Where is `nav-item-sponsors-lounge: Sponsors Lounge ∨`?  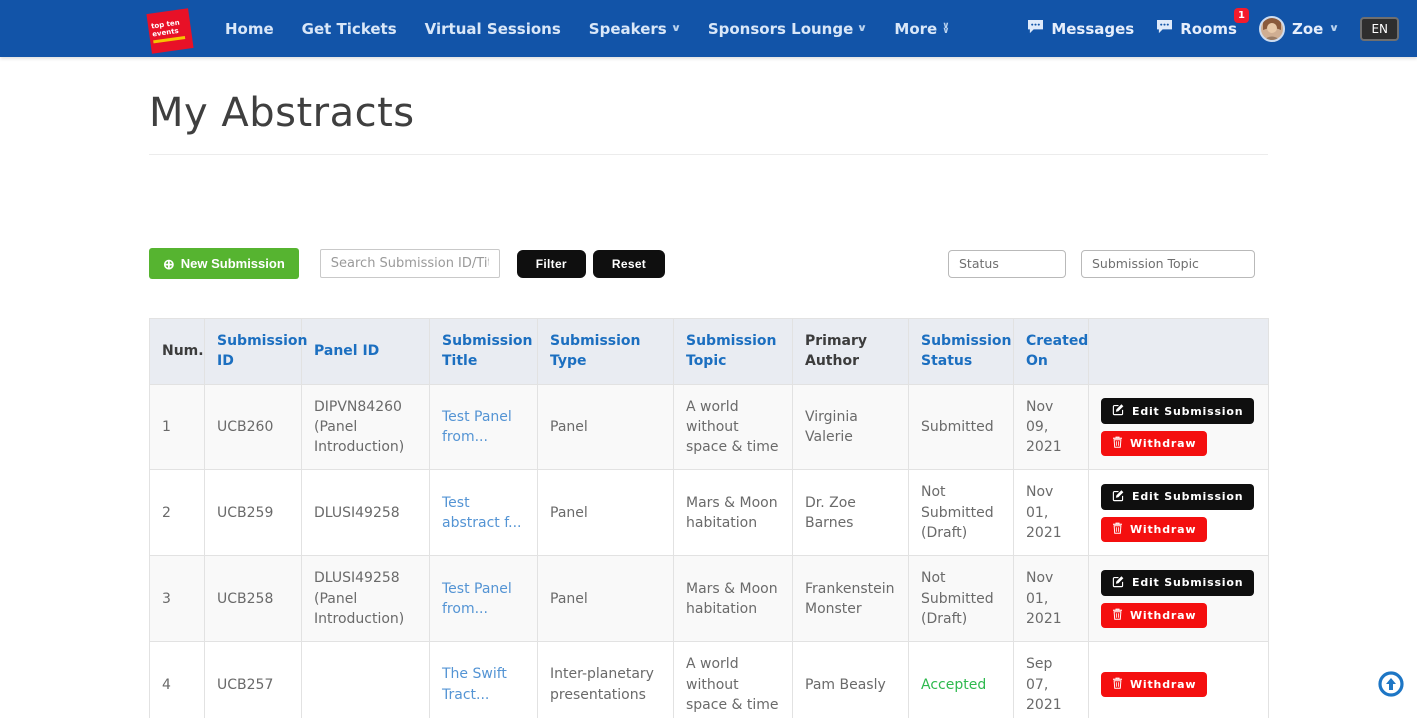
nav-item-sponsors-lounge: Sponsors Lounge ∨ is located at coordinates (787, 29).